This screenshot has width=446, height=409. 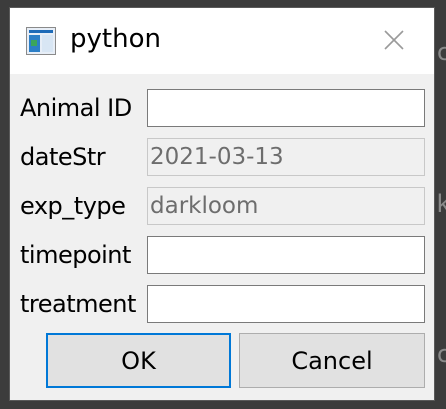 What do you see at coordinates (63, 157) in the screenshot?
I see `field-label-datestr: dateStr` at bounding box center [63, 157].